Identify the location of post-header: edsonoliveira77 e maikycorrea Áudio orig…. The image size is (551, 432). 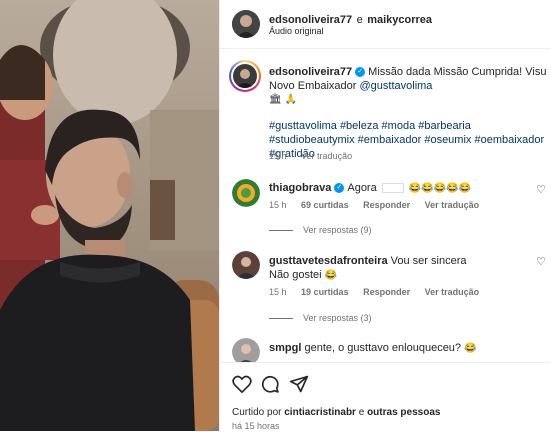
(385, 24).